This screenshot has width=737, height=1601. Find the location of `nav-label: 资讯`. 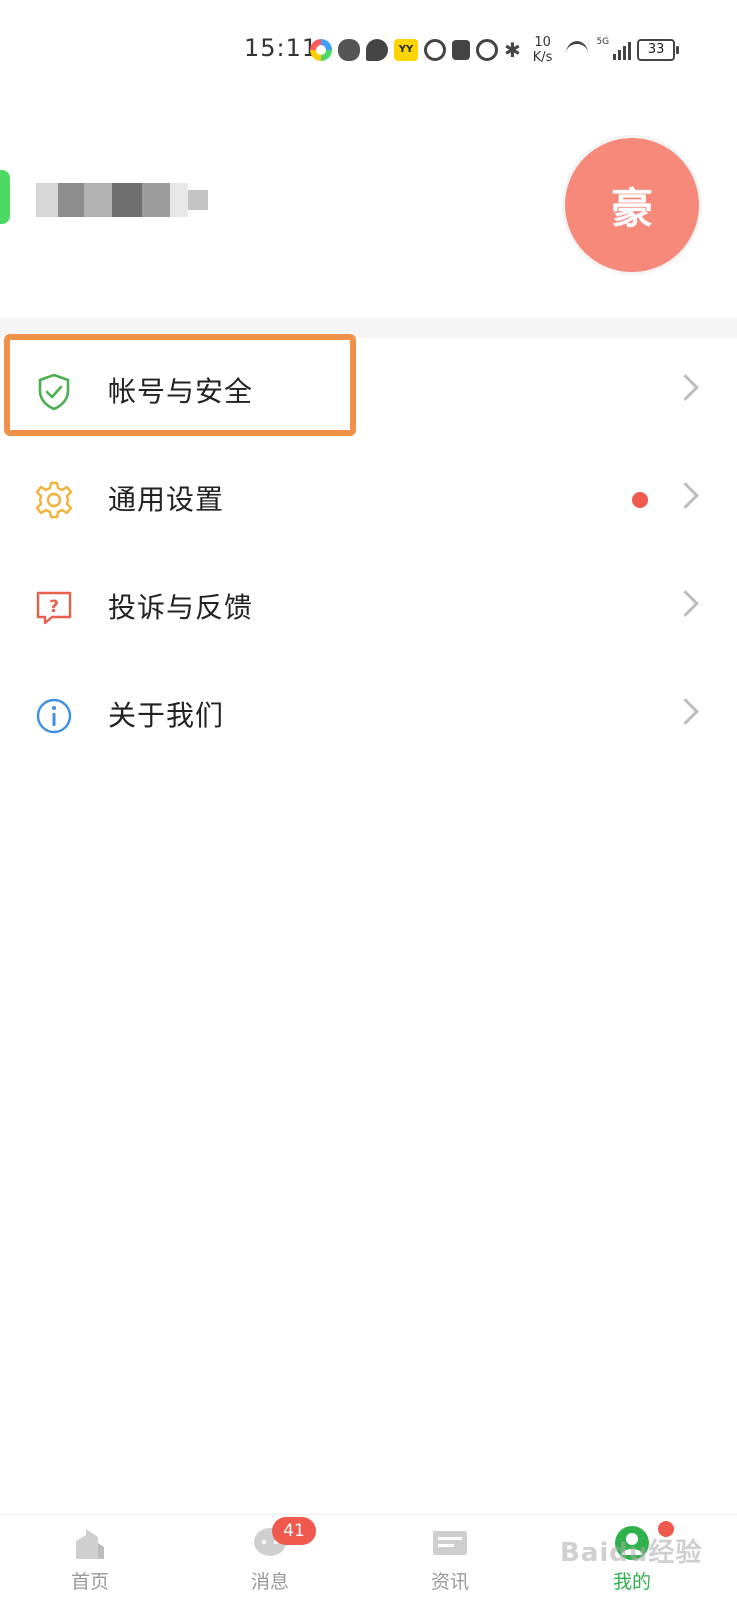

nav-label: 资讯 is located at coordinates (449, 1582).